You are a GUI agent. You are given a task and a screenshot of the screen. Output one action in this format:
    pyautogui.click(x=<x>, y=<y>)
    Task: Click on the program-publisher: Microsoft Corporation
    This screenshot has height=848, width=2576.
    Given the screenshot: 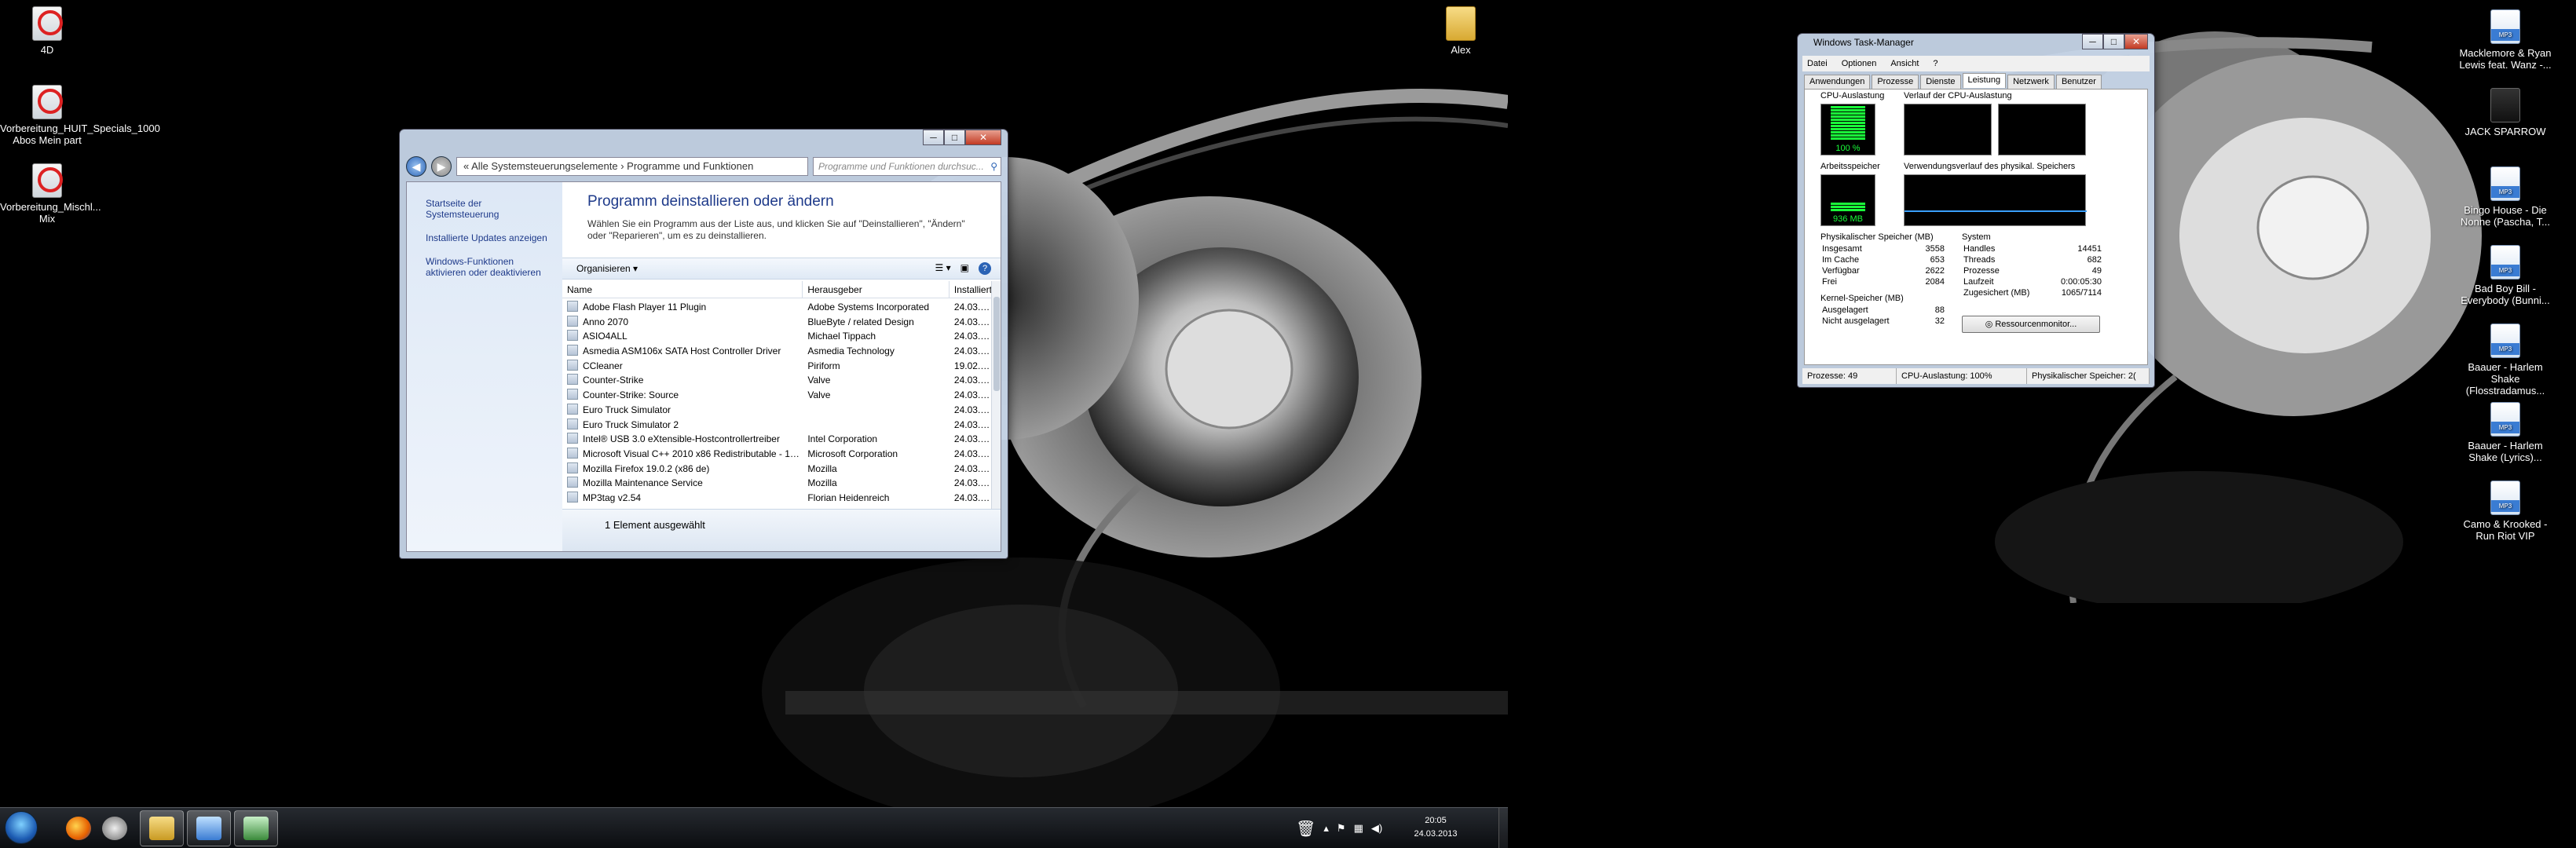 What is the action you would take?
    pyautogui.click(x=853, y=453)
    